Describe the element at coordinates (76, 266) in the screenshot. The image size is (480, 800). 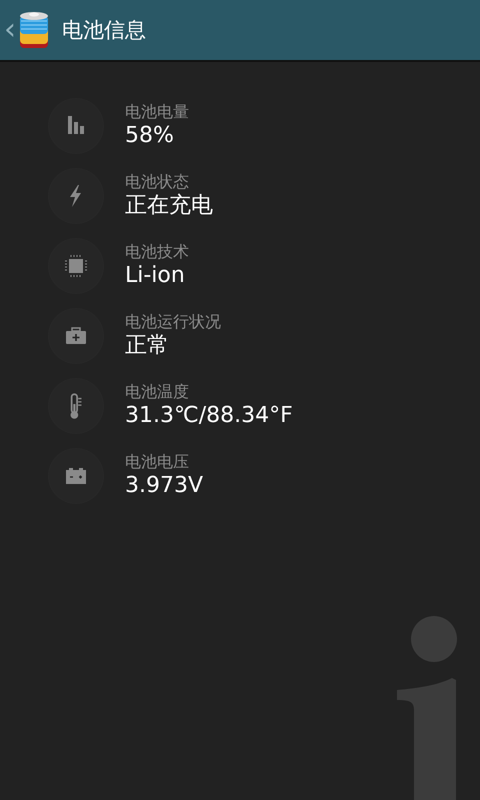
I see `chip-icon` at that location.